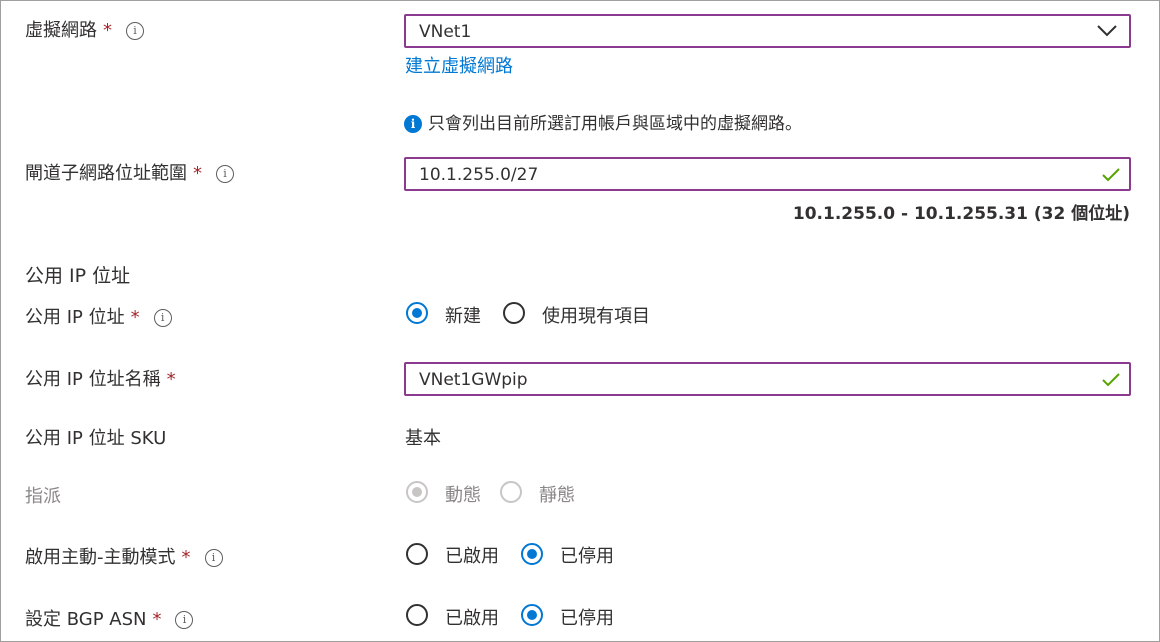 Image resolution: width=1160 pixels, height=642 pixels. What do you see at coordinates (587, 555) in the screenshot?
I see `radio-active-active-disabled-label: 已停用` at bounding box center [587, 555].